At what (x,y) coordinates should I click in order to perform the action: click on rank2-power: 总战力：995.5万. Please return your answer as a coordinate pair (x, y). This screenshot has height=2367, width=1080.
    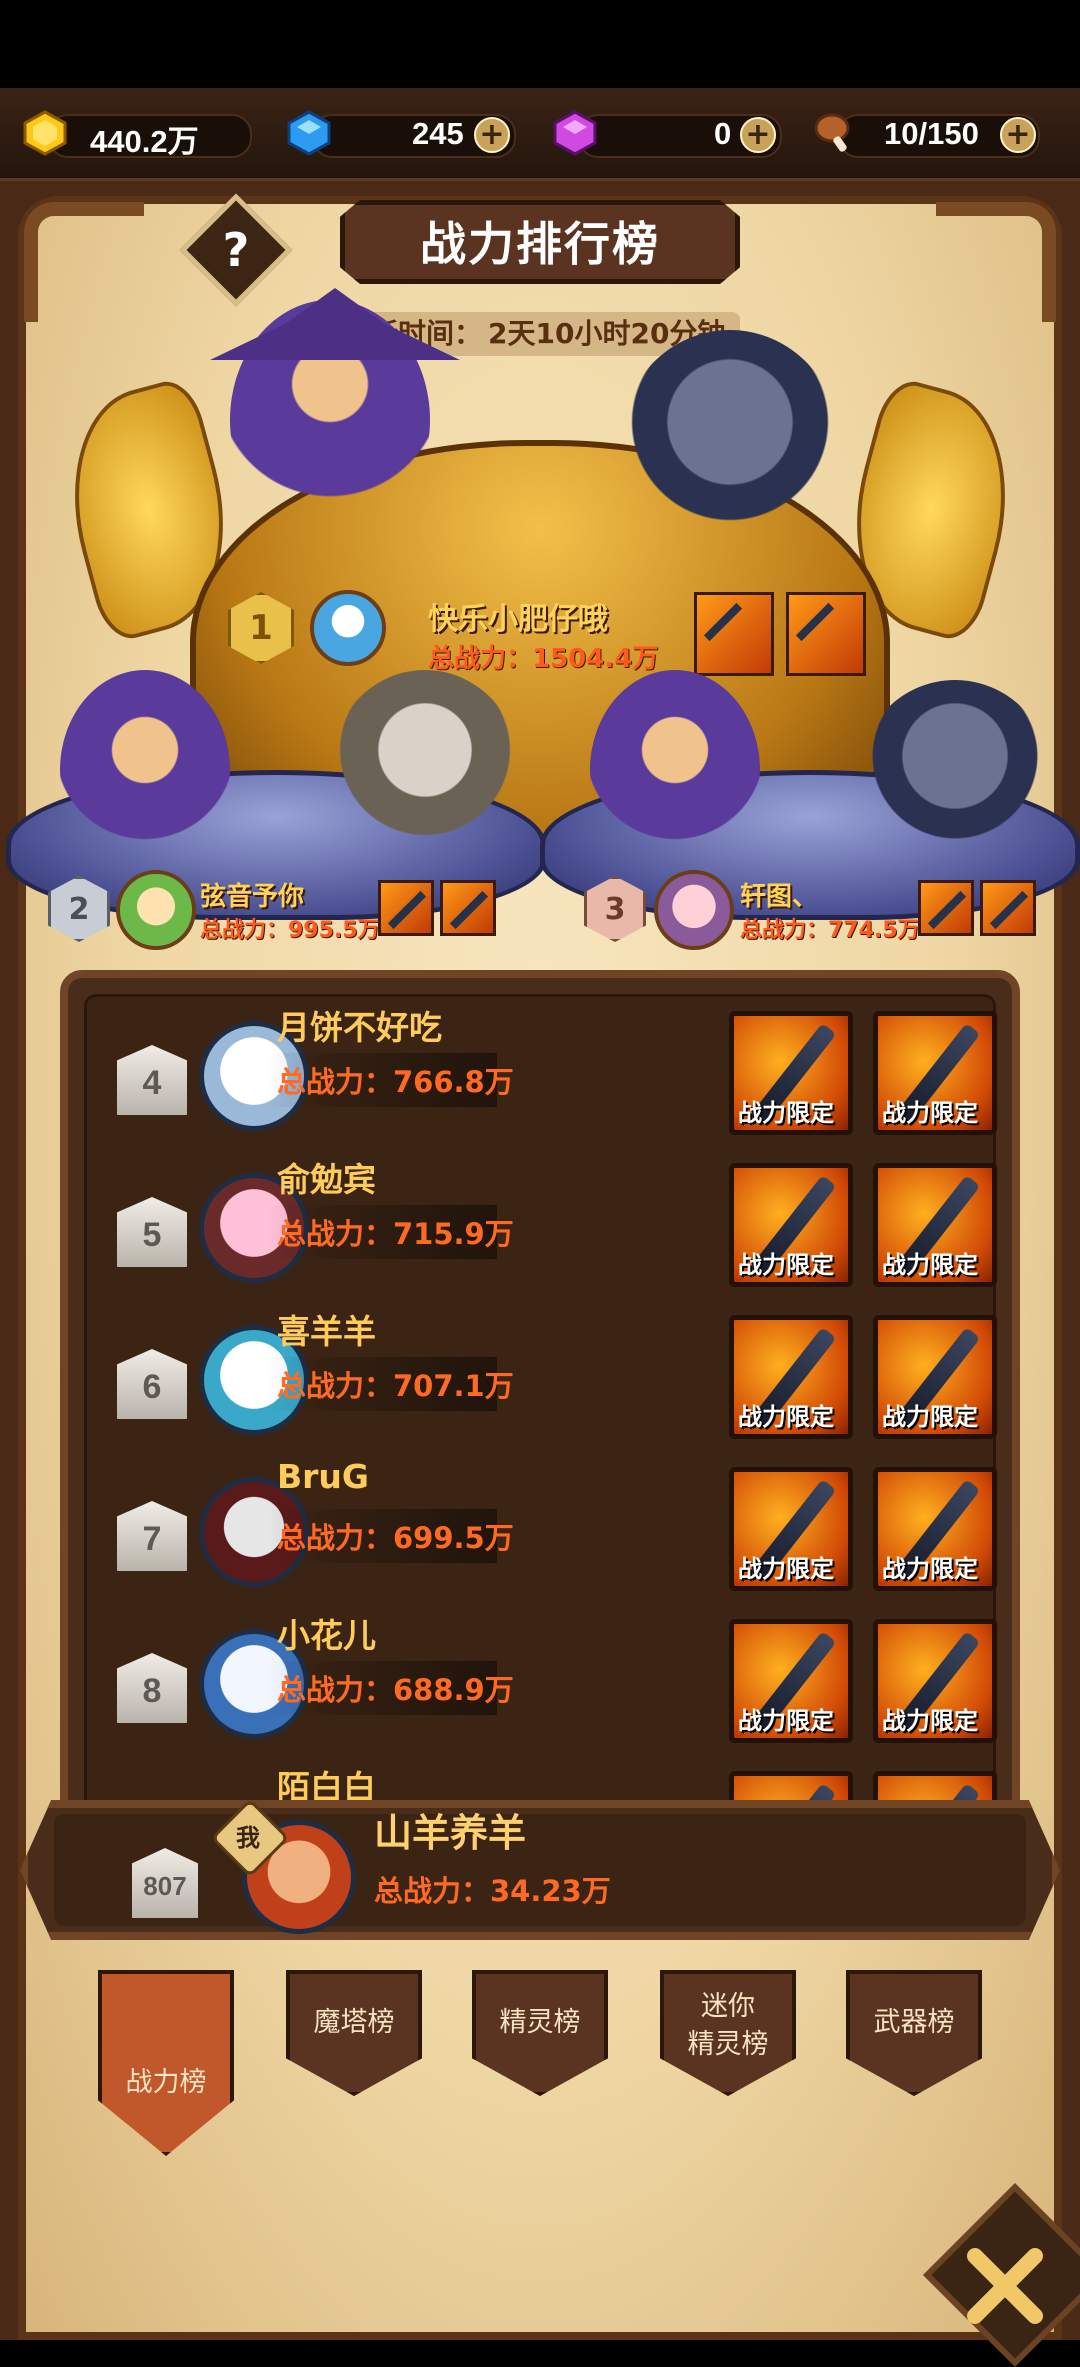
    Looking at the image, I should click on (290, 930).